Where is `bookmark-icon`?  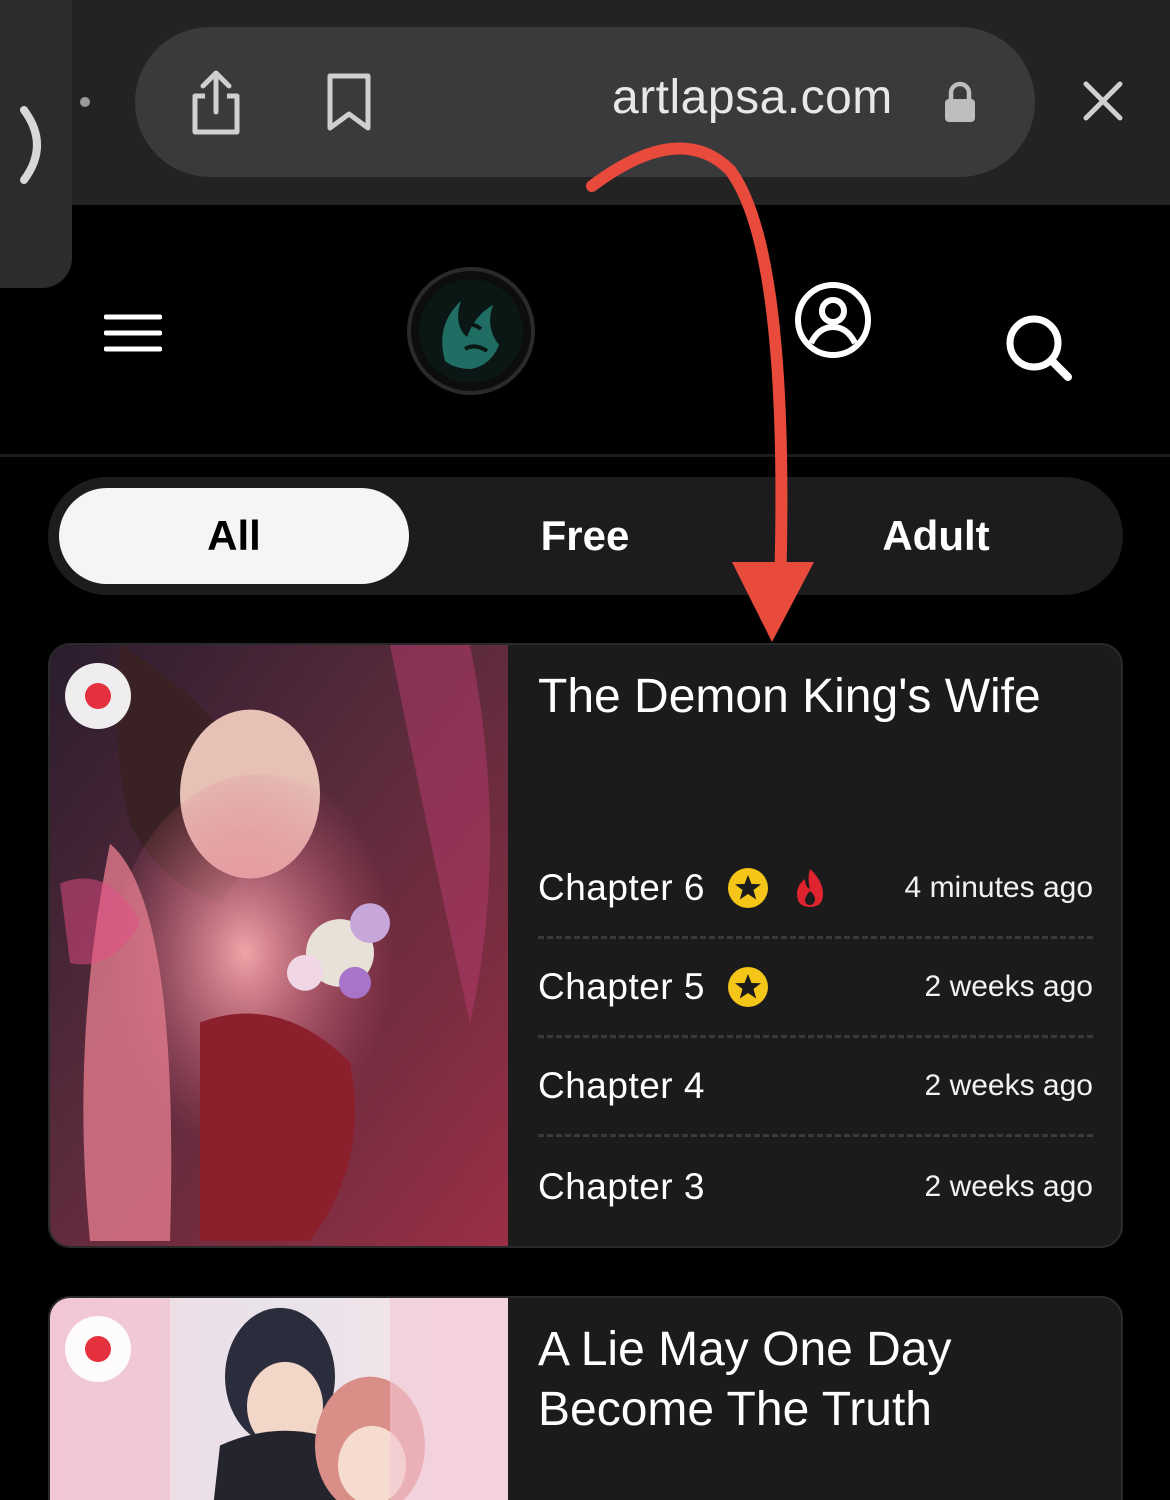 bookmark-icon is located at coordinates (349, 102).